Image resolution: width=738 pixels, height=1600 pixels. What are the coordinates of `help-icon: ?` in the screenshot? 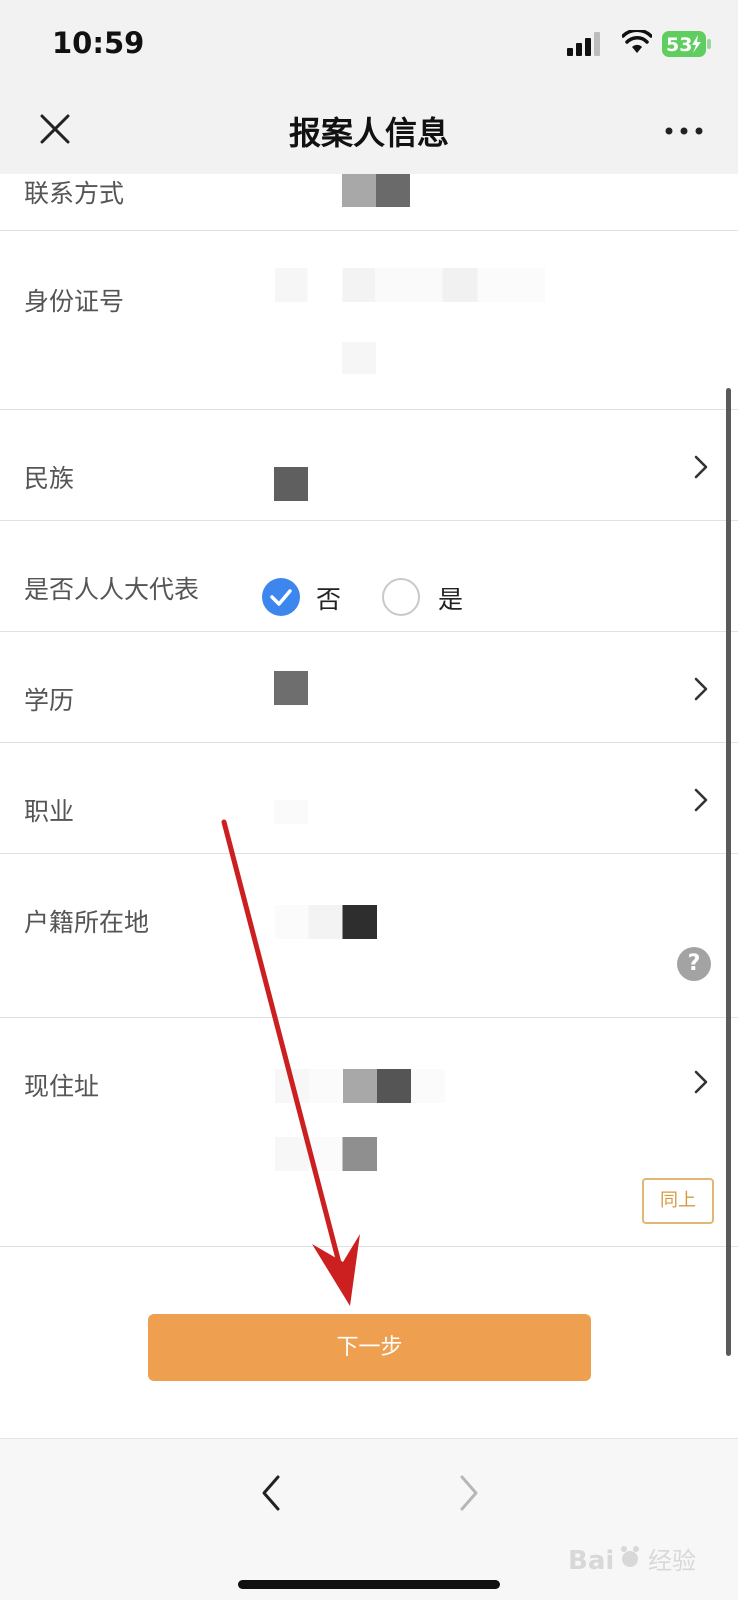 It's located at (694, 964).